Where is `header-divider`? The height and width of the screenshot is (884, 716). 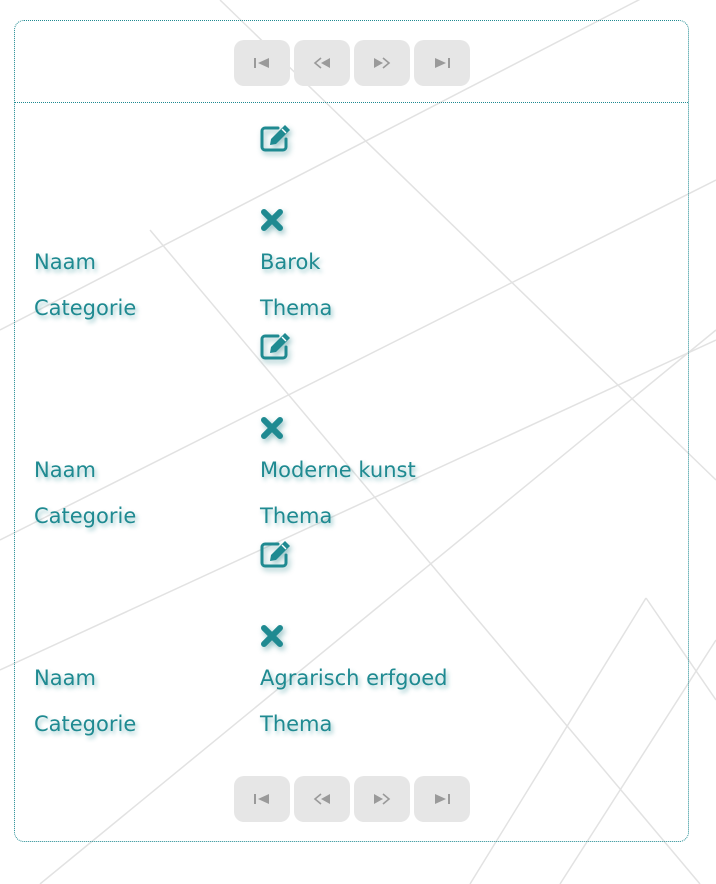
header-divider is located at coordinates (351, 102).